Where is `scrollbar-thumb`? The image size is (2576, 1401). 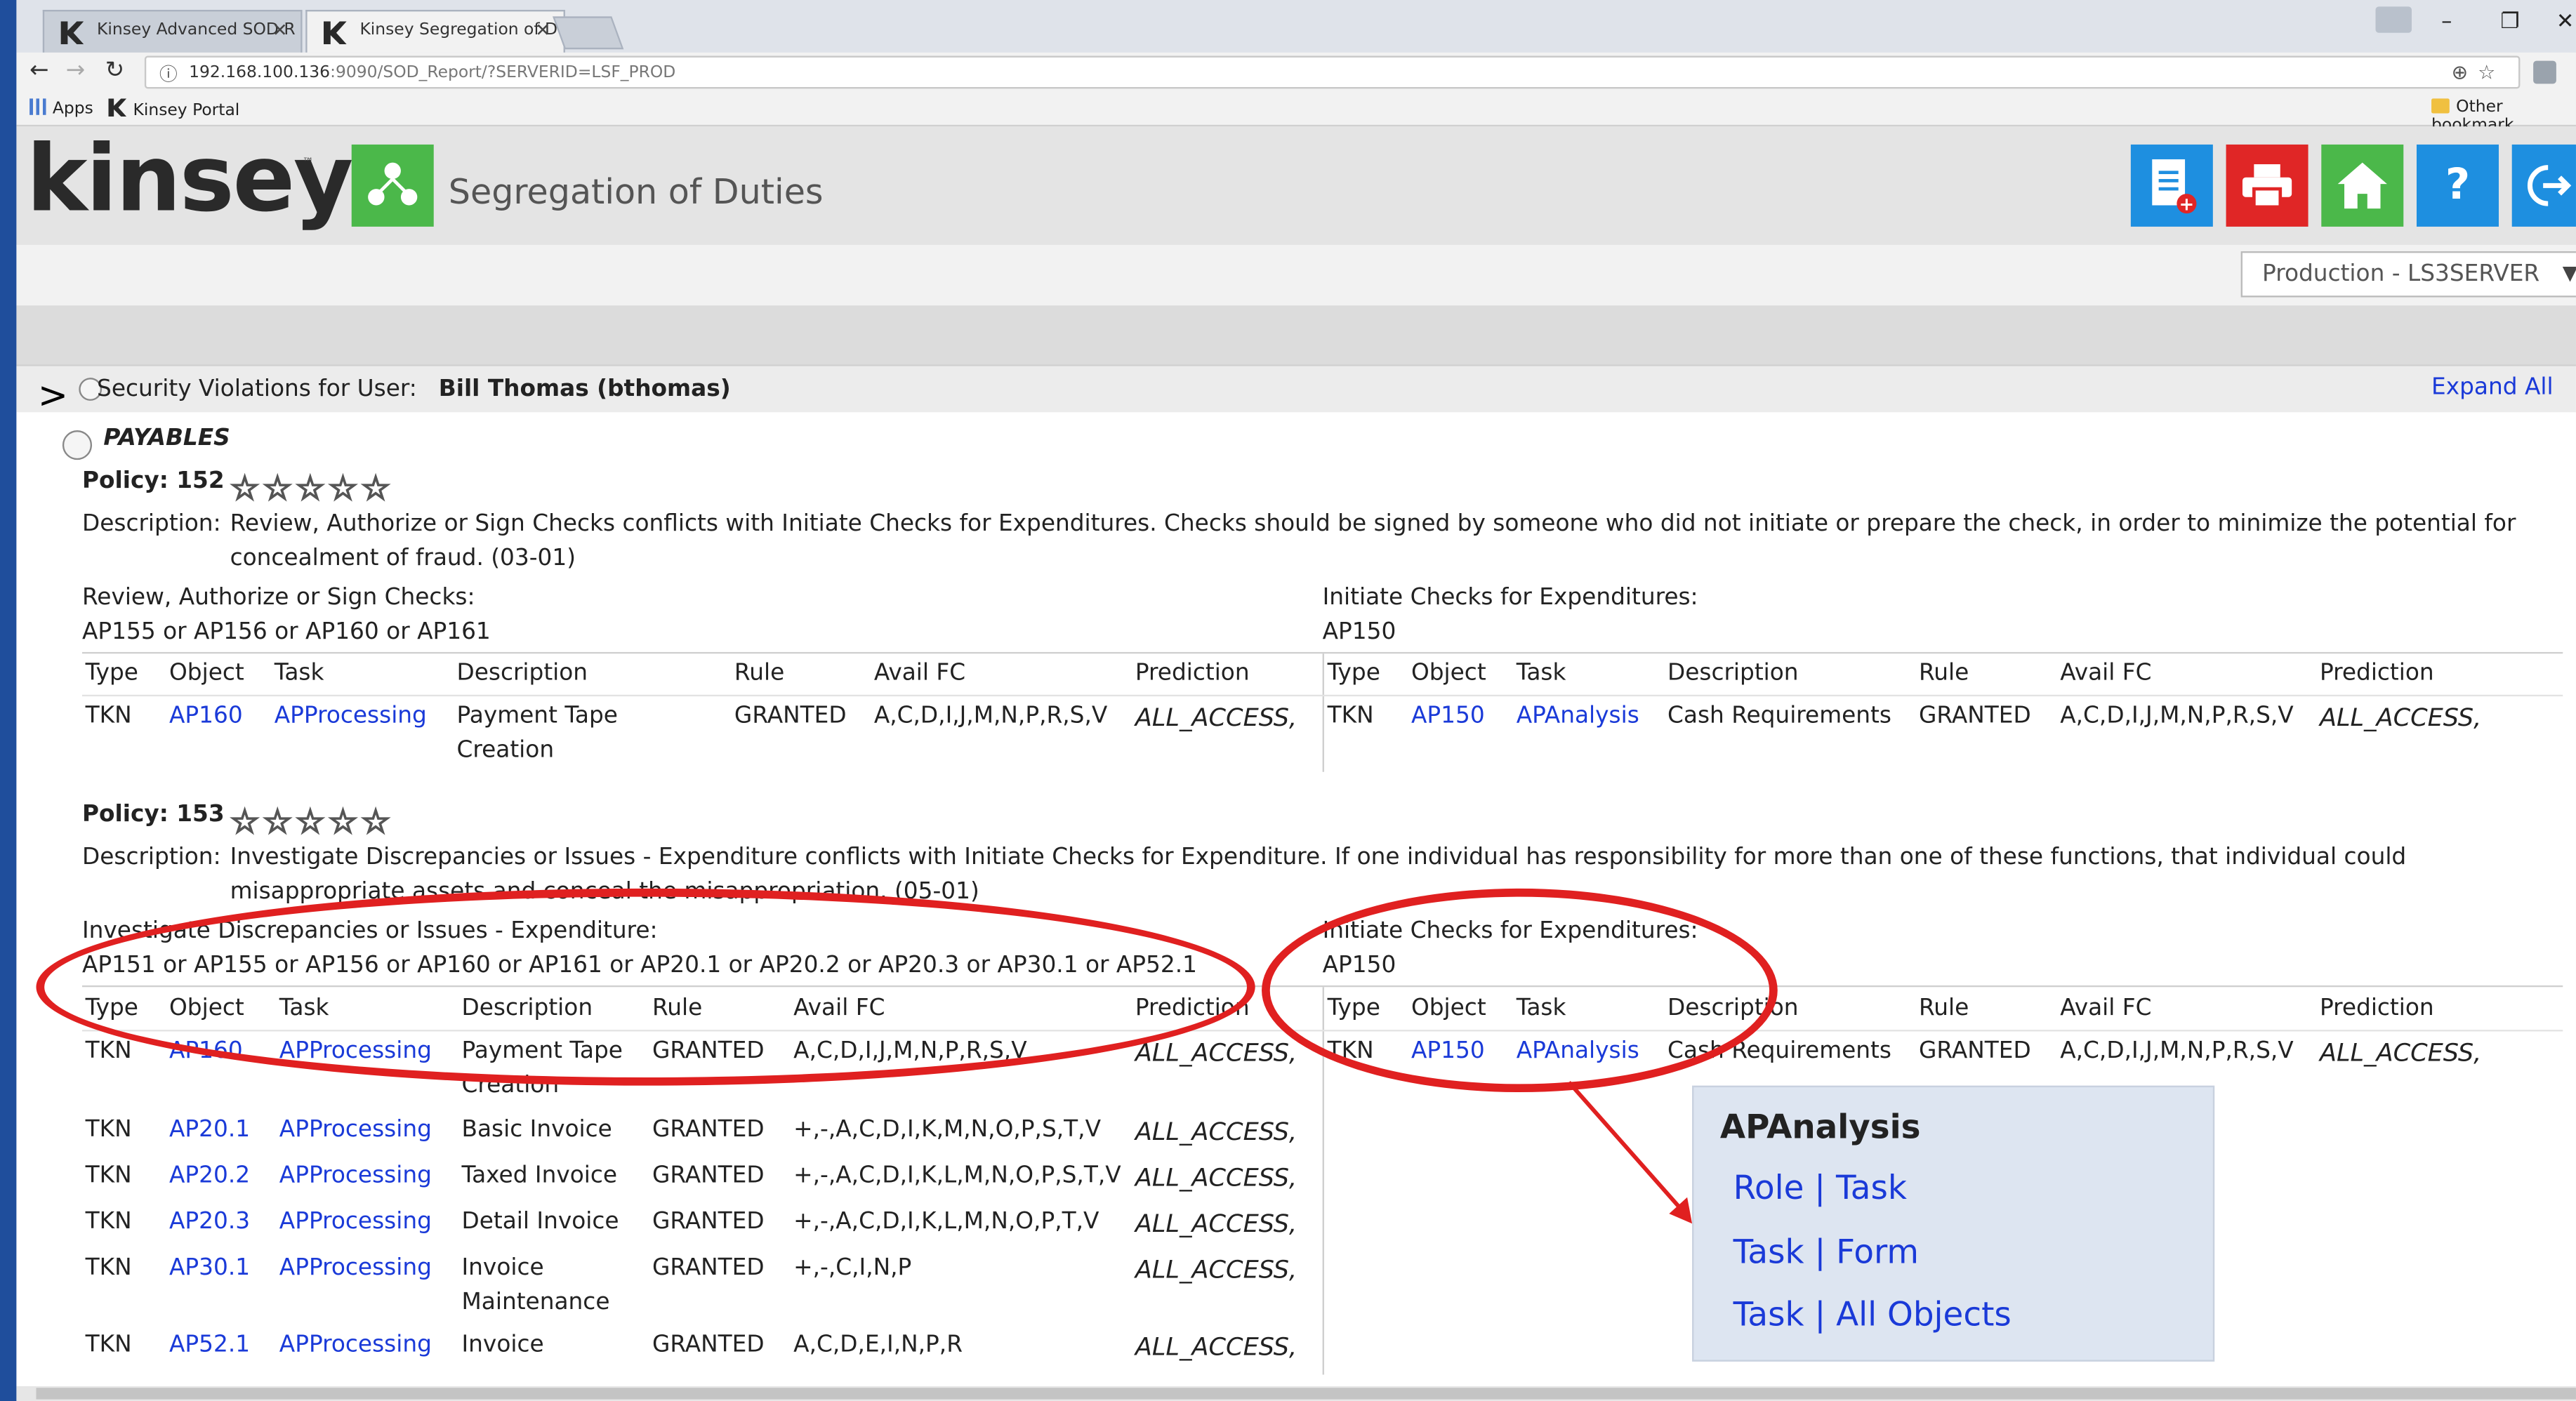 scrollbar-thumb is located at coordinates (1306, 1394).